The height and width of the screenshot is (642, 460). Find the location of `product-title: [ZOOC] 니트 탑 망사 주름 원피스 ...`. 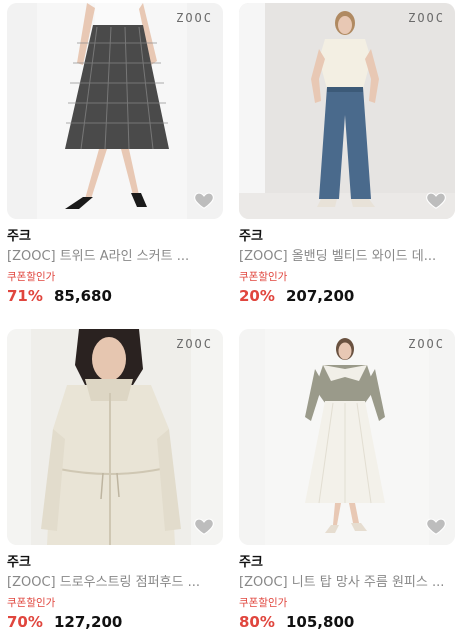

product-title: [ZOOC] 니트 탑 망사 주름 원피스 ... is located at coordinates (347, 583).